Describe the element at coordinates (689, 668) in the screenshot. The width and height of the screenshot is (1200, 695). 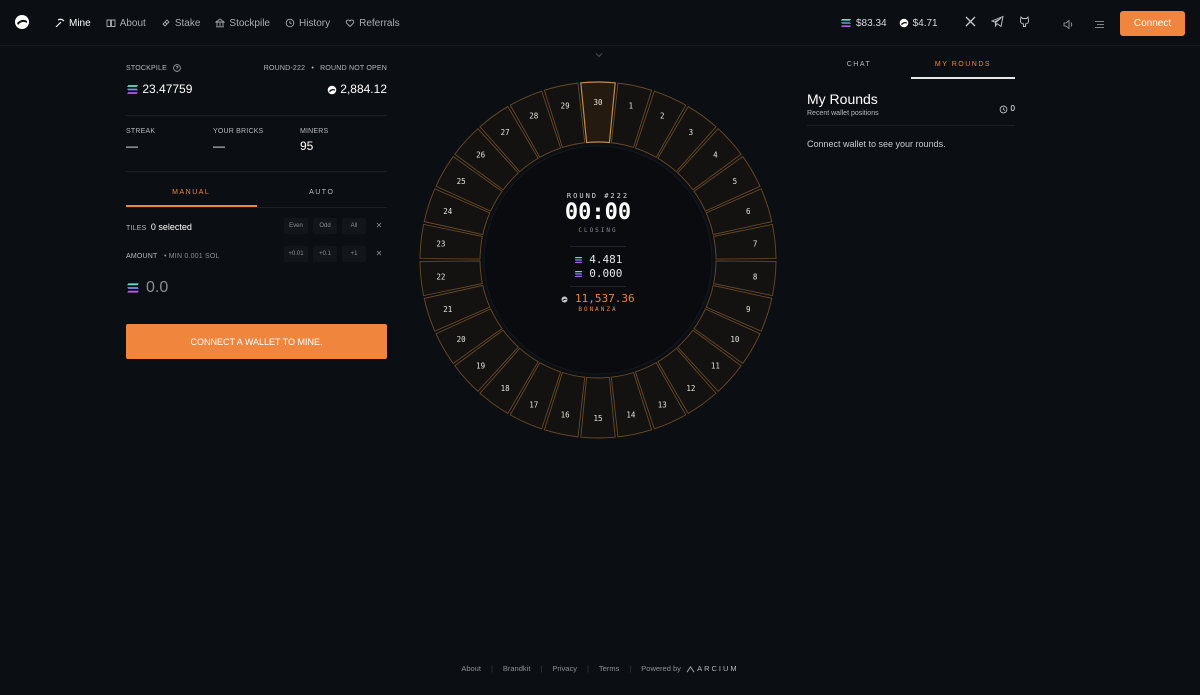
I see `powered-by: Powered by ARCIUM` at that location.